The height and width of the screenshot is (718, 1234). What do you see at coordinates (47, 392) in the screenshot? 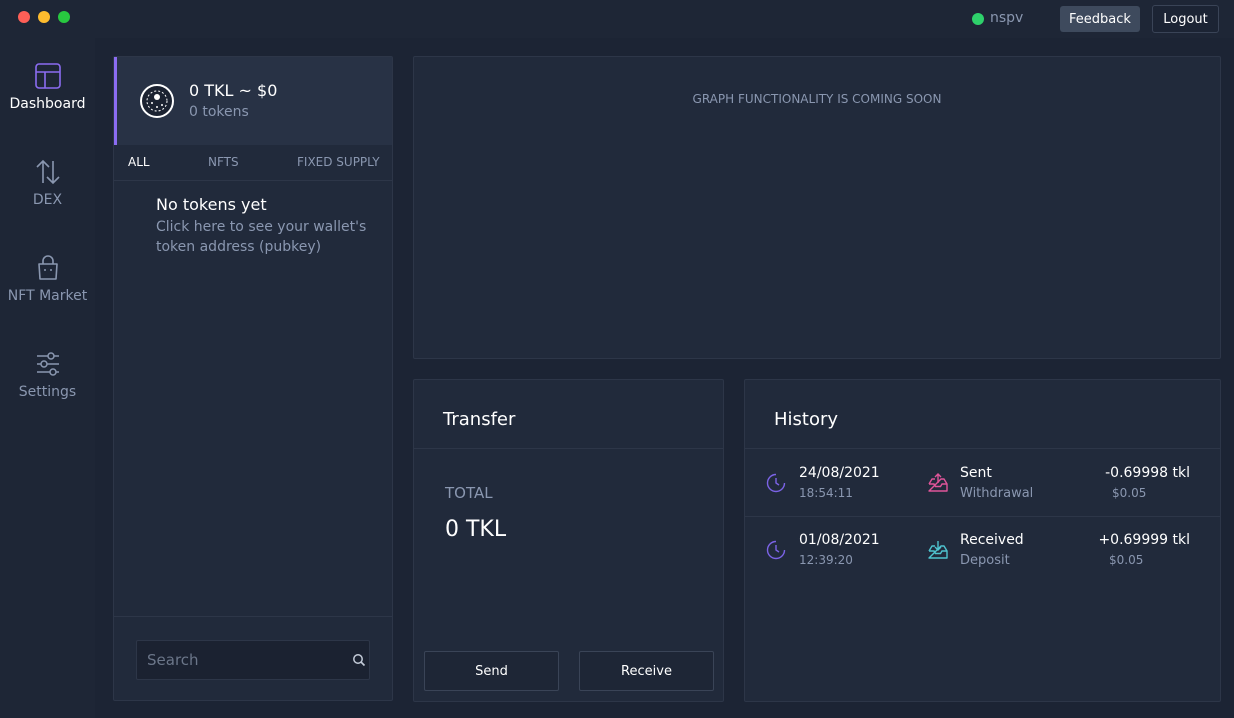
I see `sidebar-item-label: Settings` at bounding box center [47, 392].